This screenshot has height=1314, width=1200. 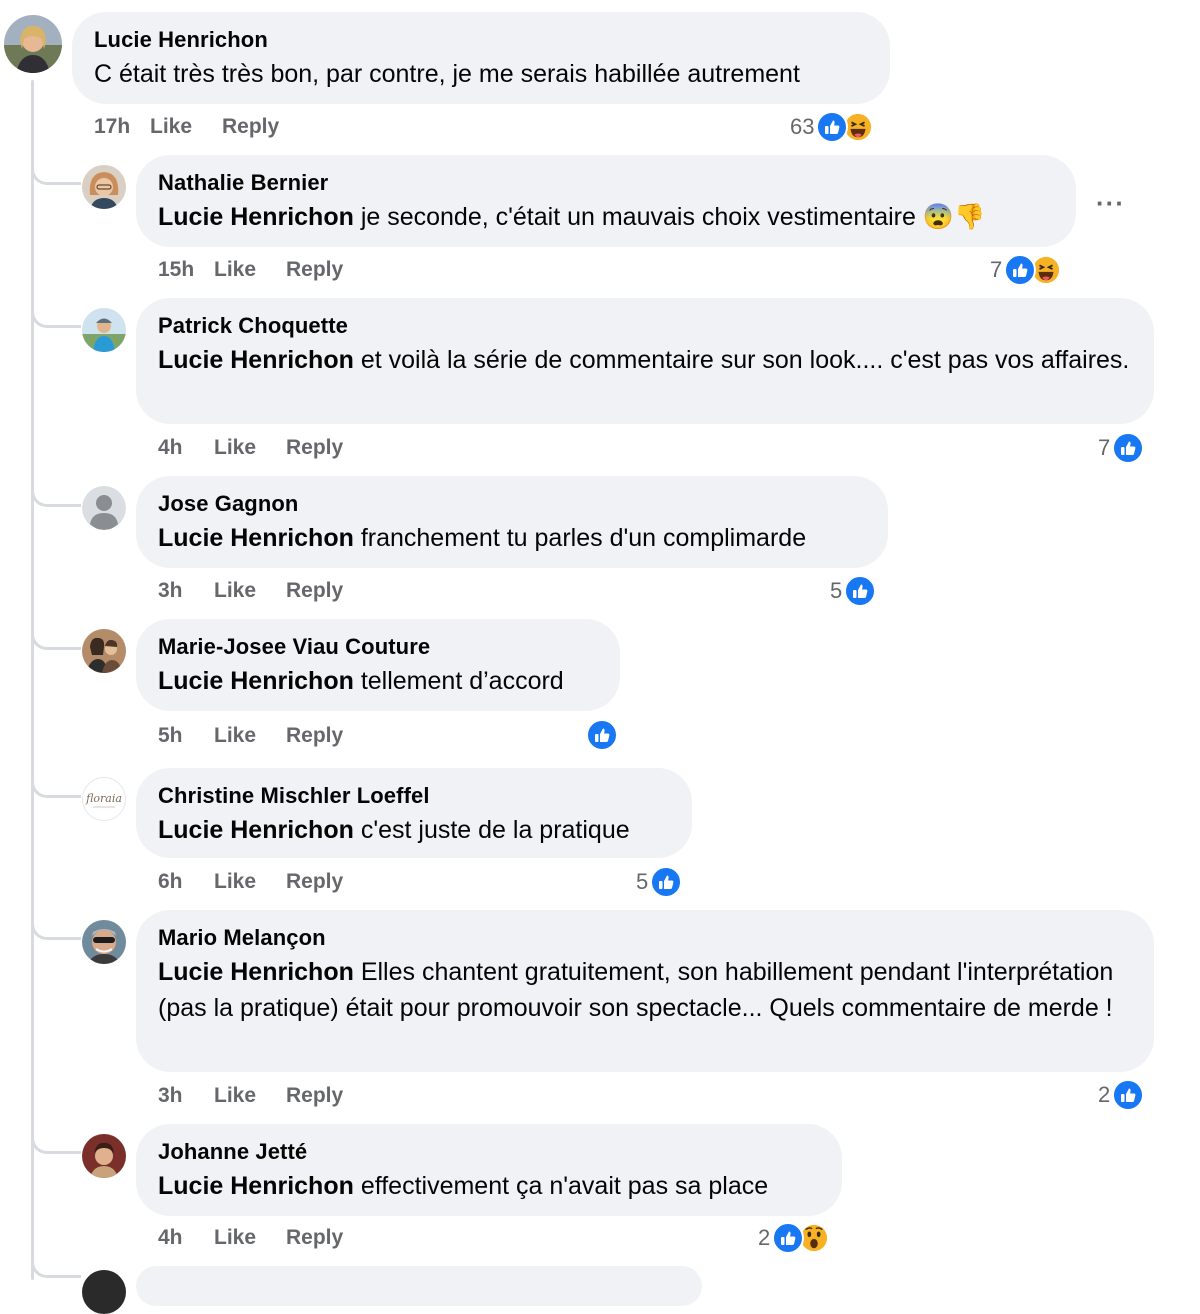 What do you see at coordinates (832, 127) in the screenshot?
I see `reaction-summary: 63` at bounding box center [832, 127].